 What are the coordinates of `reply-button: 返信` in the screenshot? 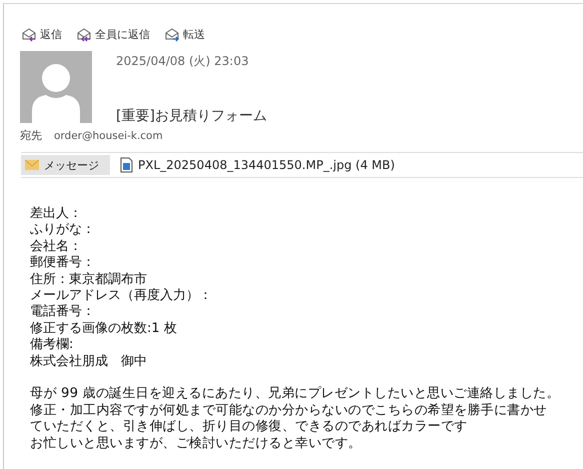 It's located at (41, 34).